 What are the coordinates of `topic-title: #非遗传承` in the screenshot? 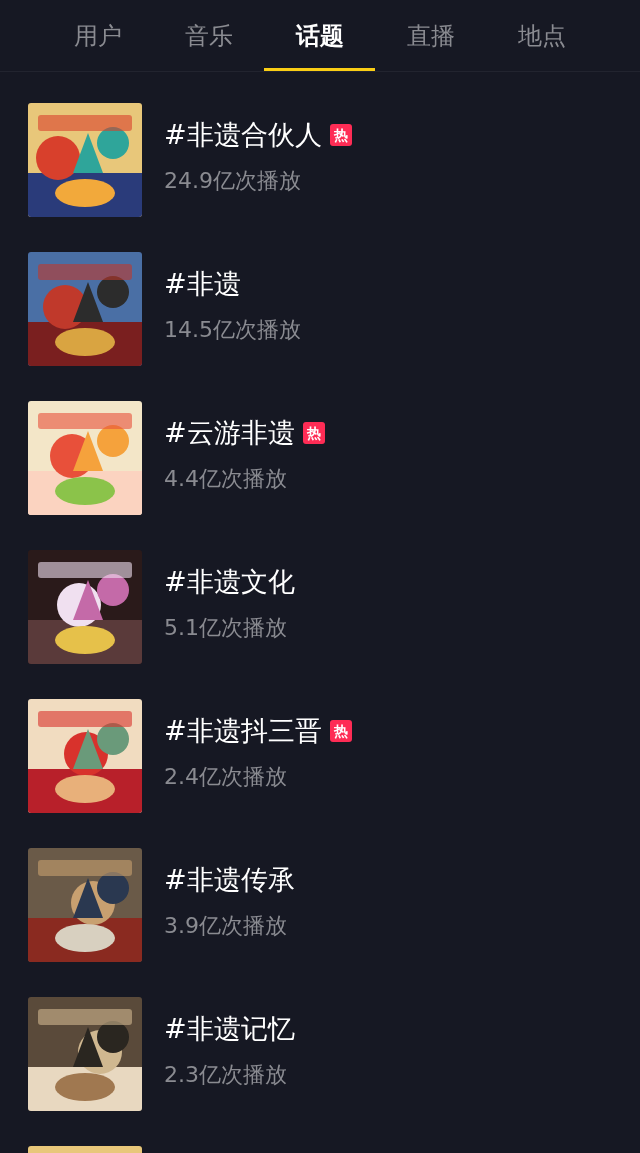 It's located at (229, 880).